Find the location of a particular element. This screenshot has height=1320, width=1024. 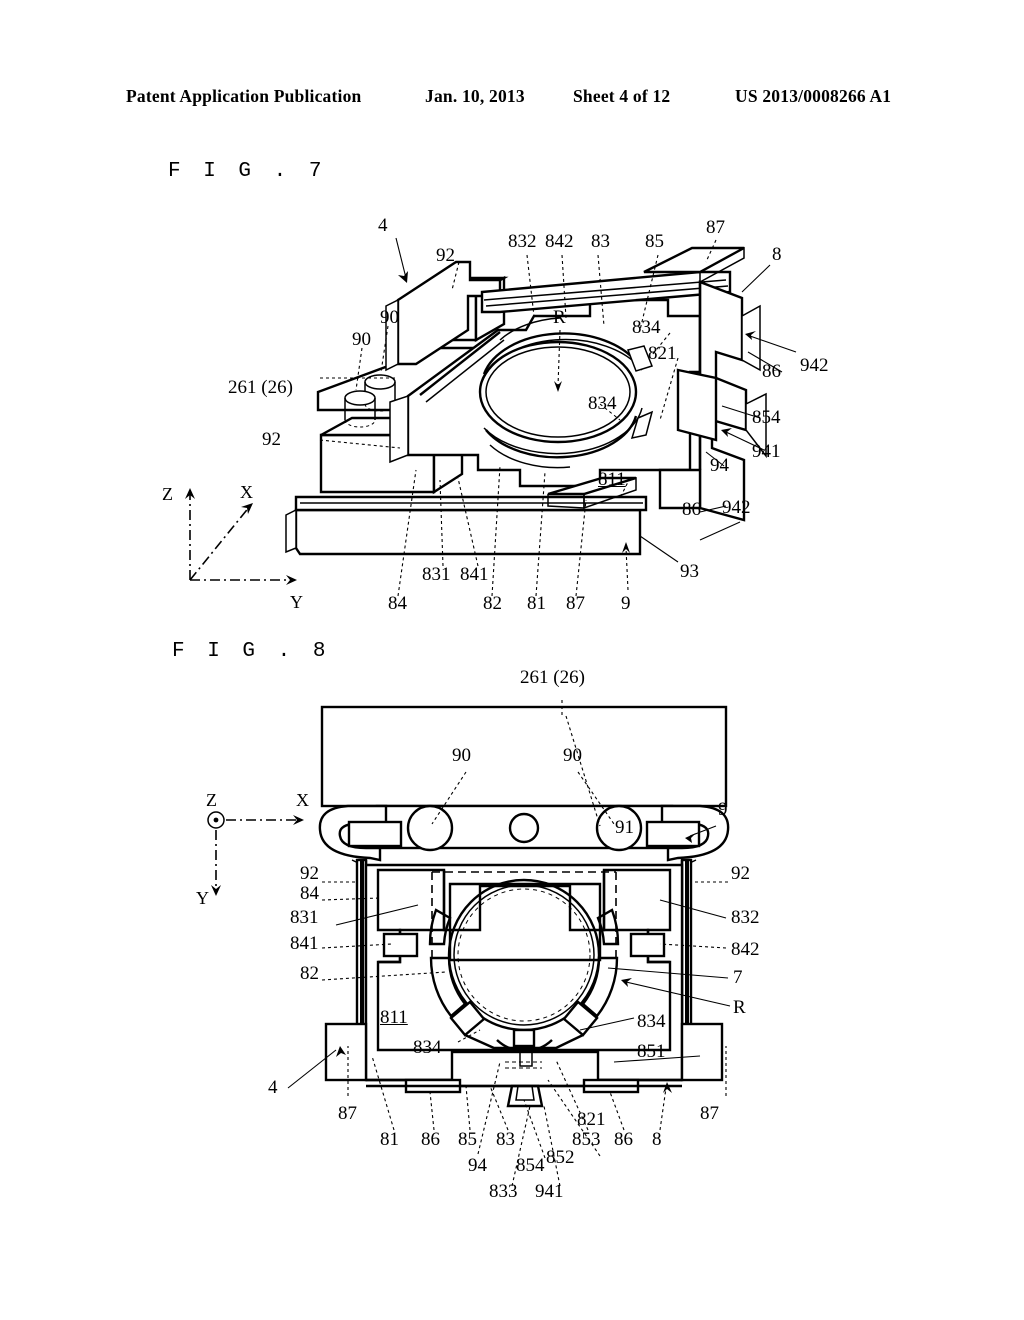

fig8-axis-y-label: Y is located at coordinates (202, 898).